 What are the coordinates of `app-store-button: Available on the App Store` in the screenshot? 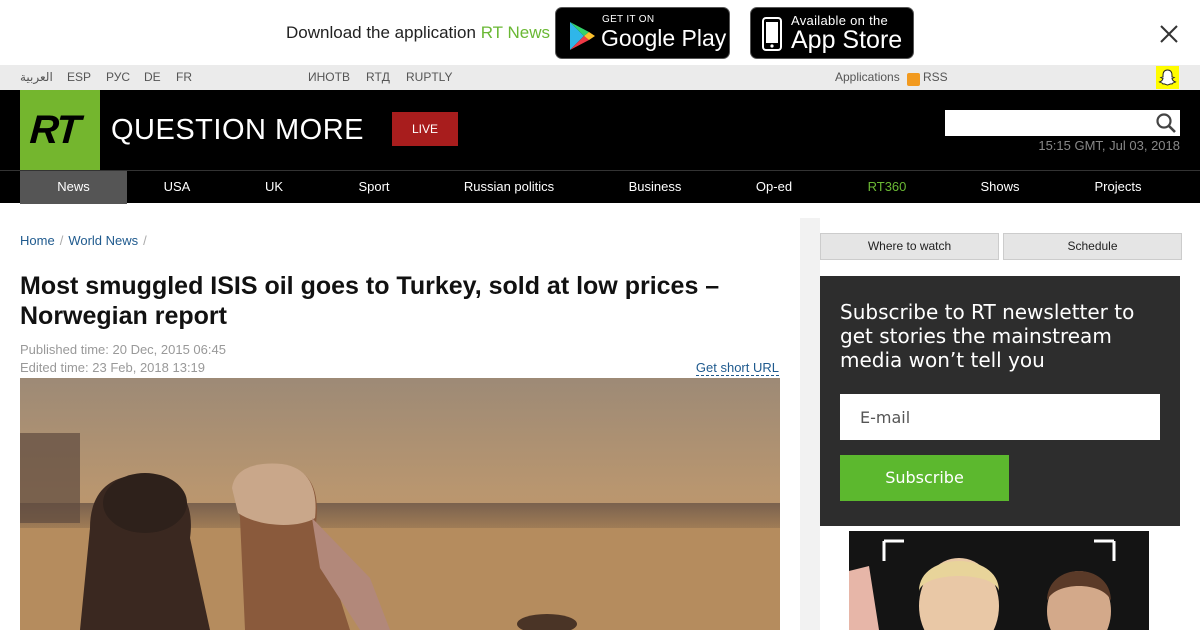 It's located at (832, 33).